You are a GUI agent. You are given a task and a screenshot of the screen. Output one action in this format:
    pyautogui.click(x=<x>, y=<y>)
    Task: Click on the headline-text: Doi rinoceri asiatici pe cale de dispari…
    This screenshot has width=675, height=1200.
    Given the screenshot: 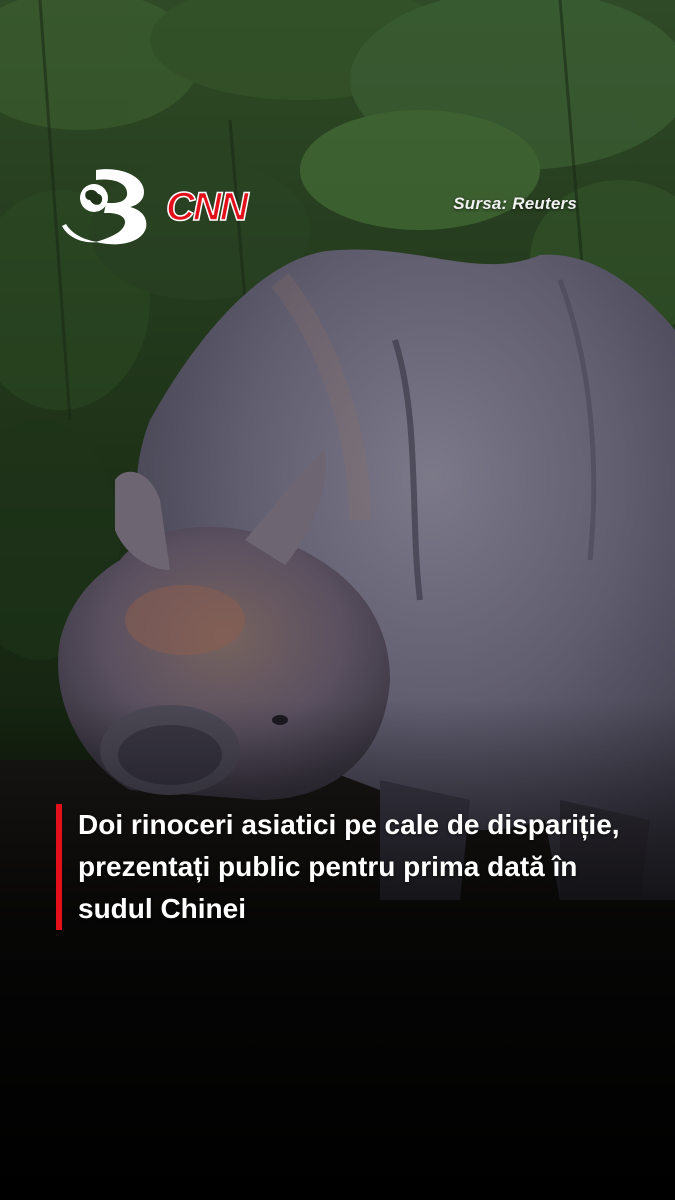 What is the action you would take?
    pyautogui.click(x=349, y=866)
    